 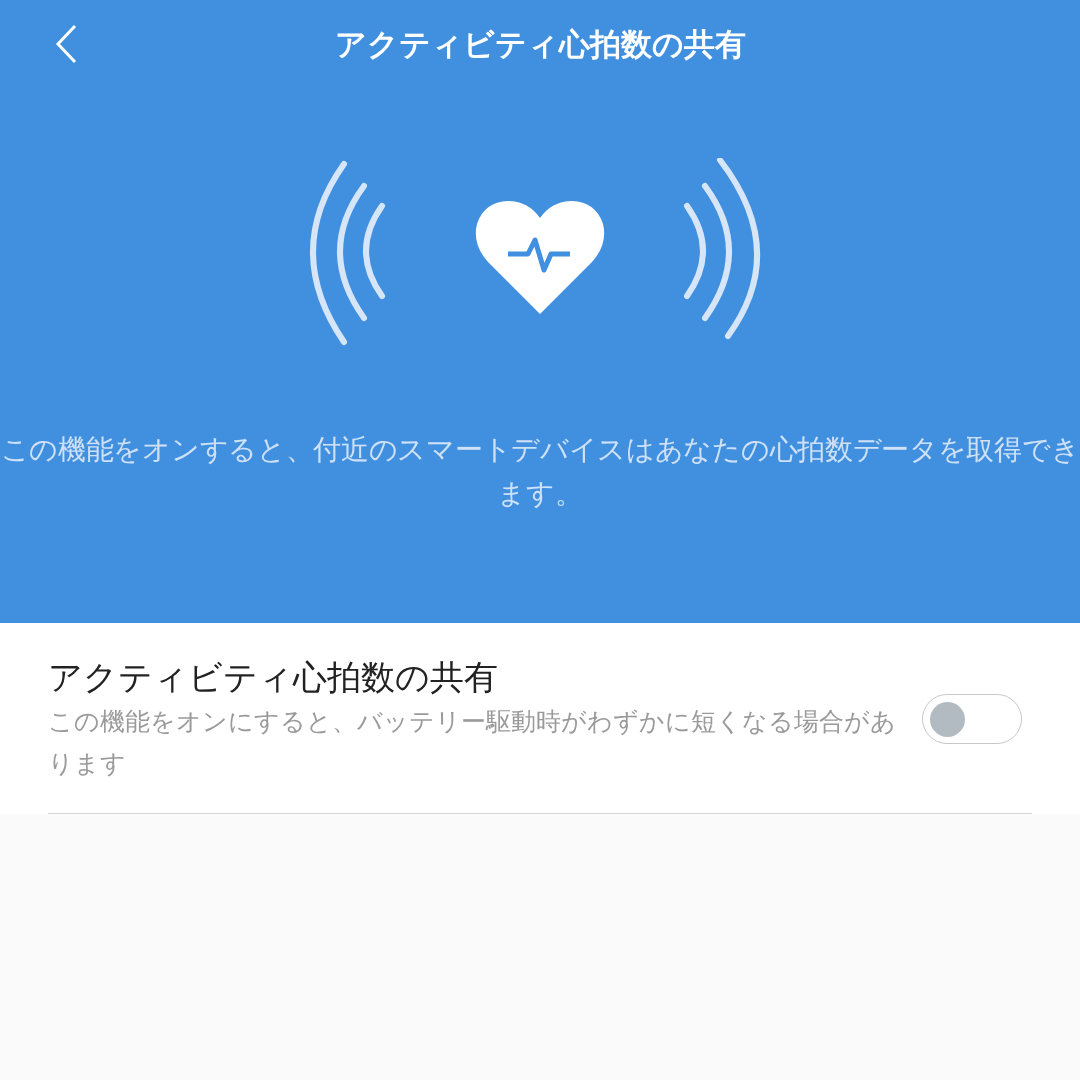 I want to click on back-icon, so click(x=66, y=44).